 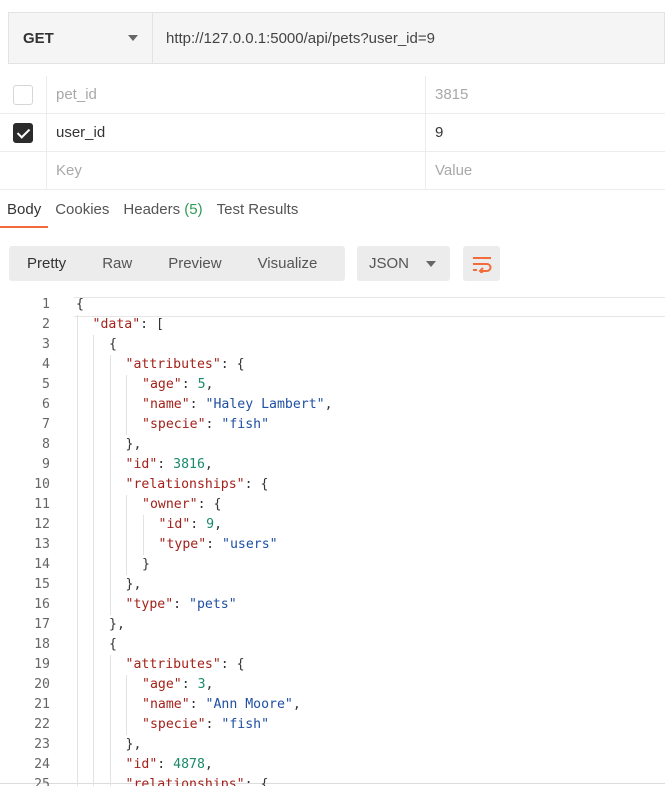 What do you see at coordinates (42, 724) in the screenshot?
I see `line-number: 22` at bounding box center [42, 724].